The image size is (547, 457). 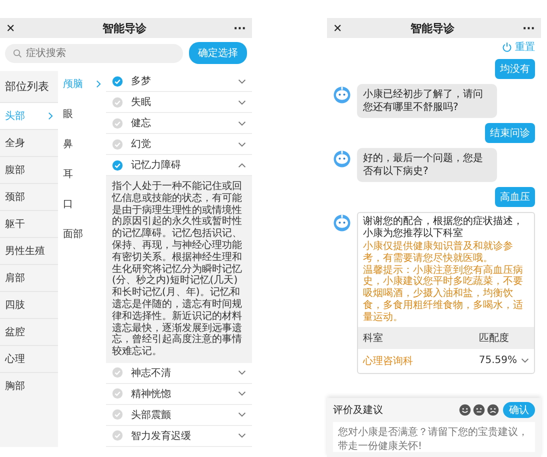 What do you see at coordinates (180, 81) in the screenshot?
I see `symptom-label: 多梦` at bounding box center [180, 81].